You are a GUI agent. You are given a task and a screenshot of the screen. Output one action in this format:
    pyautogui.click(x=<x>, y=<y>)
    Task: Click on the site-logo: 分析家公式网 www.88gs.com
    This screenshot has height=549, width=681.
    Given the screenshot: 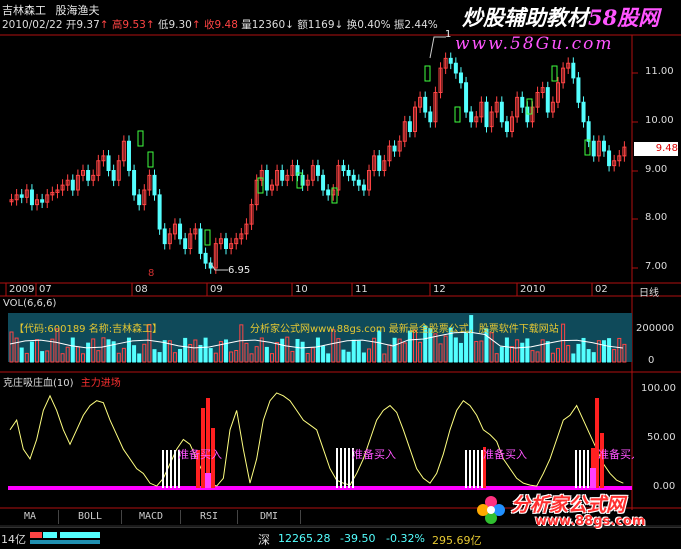 What is the action you would take?
    pyautogui.click(x=575, y=510)
    